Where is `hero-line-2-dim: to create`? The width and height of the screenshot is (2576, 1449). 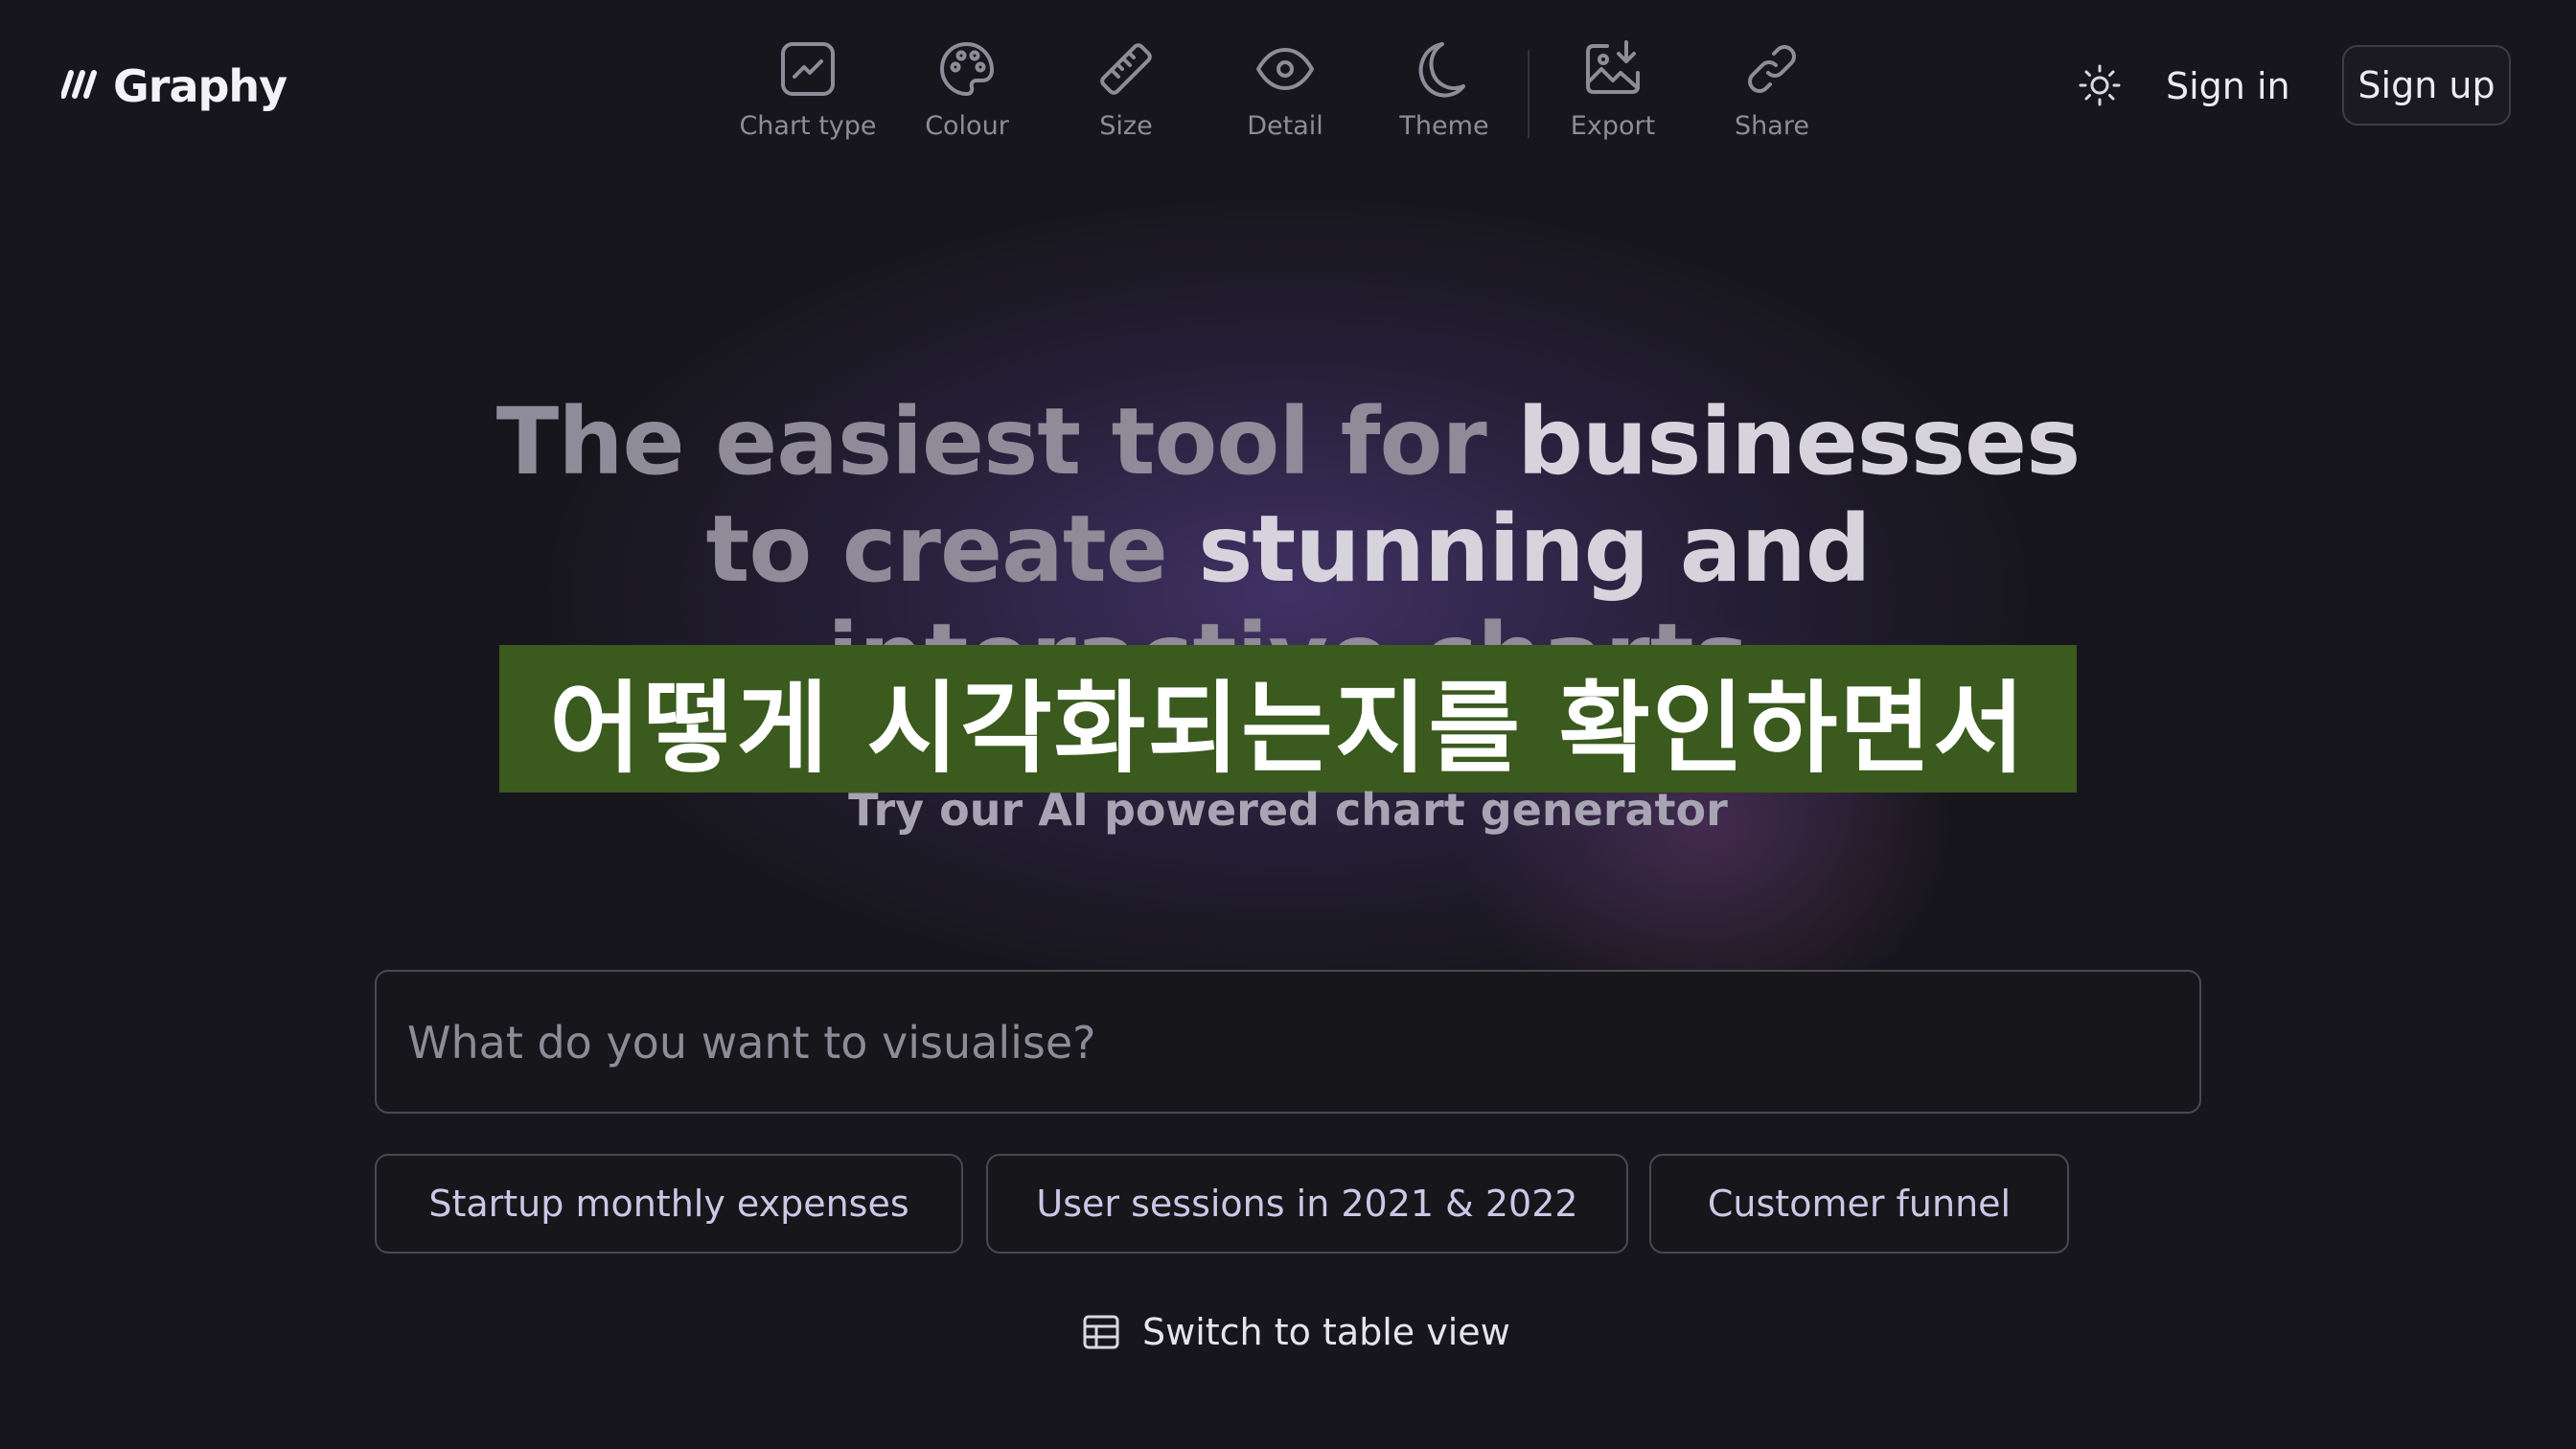 hero-line-2-dim: to create is located at coordinates (952, 549).